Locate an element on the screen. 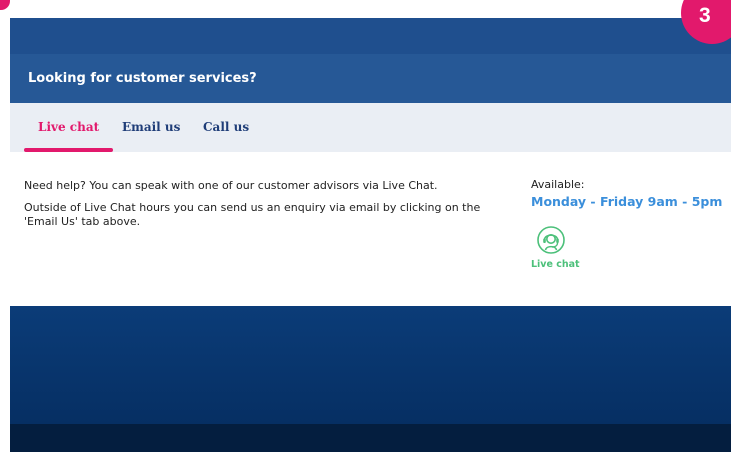  headset-icon is located at coordinates (551, 240).